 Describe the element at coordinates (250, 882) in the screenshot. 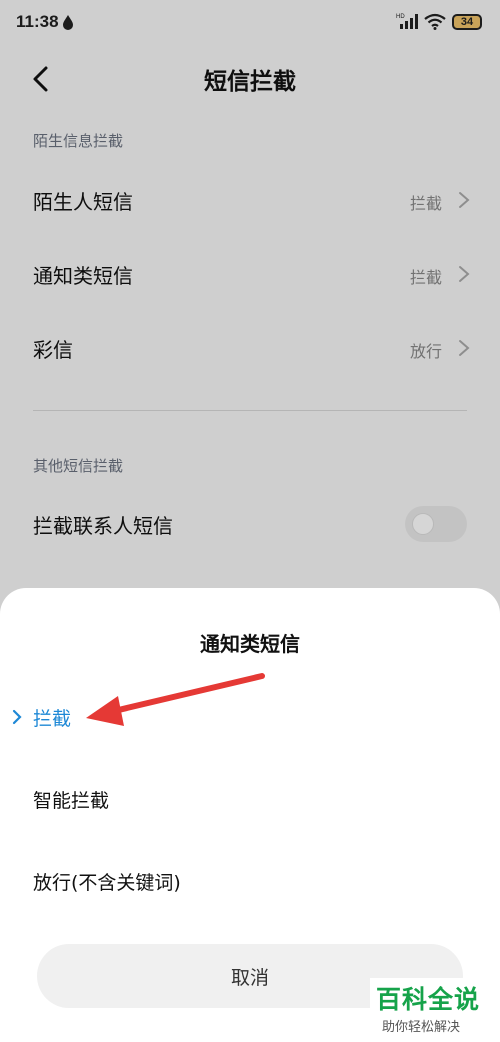

I see `option-allow: 放行(不含关键词)` at that location.